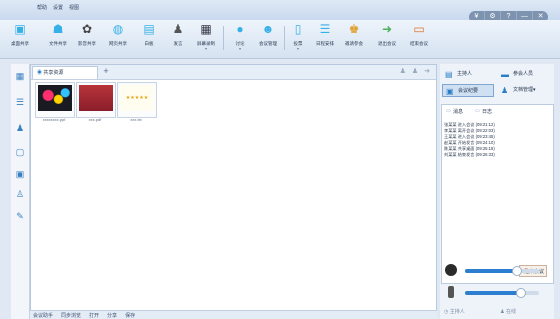 This screenshot has height=319, width=560. What do you see at coordinates (53, 73) in the screenshot?
I see `tab-label: 共享资源` at bounding box center [53, 73].